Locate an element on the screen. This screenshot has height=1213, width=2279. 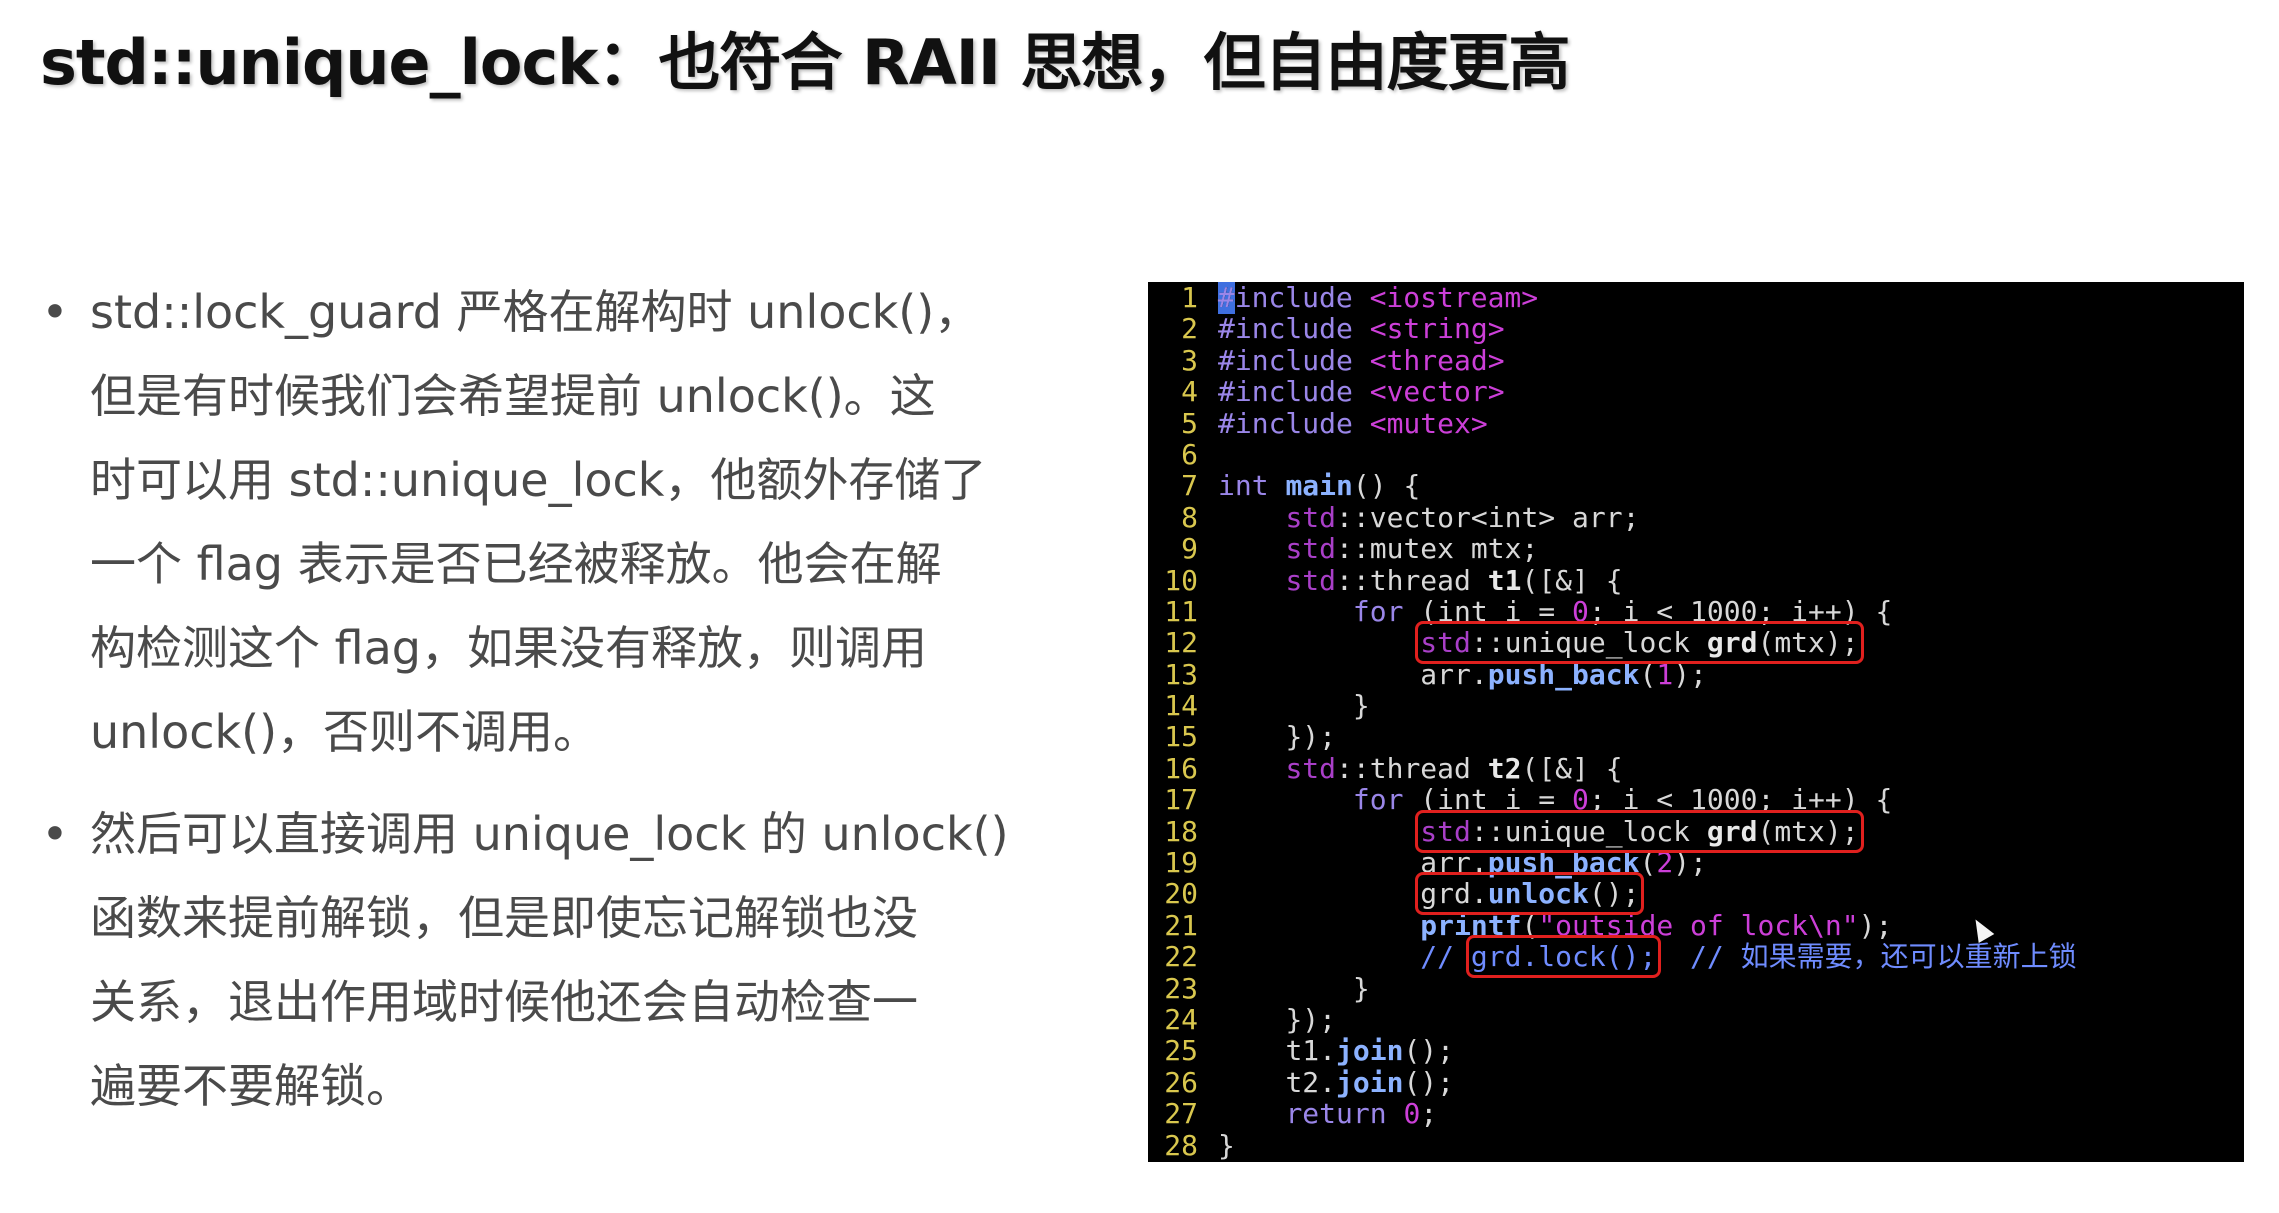
code-line-11: 11 for (int i = 0; i < 1000; i++) { is located at coordinates (1612, 611).